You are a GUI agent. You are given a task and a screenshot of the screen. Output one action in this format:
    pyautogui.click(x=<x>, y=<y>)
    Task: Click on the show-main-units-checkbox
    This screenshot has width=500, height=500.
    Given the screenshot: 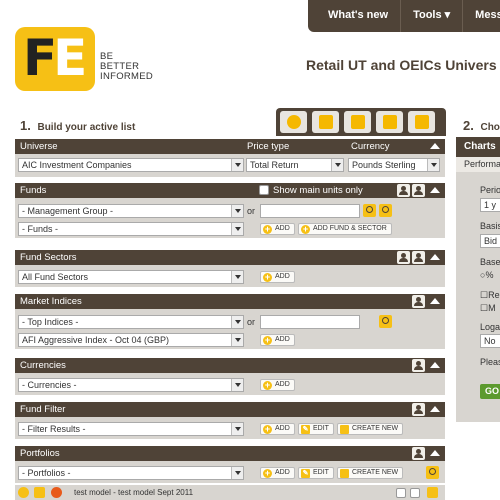 What is the action you would take?
    pyautogui.click(x=264, y=190)
    